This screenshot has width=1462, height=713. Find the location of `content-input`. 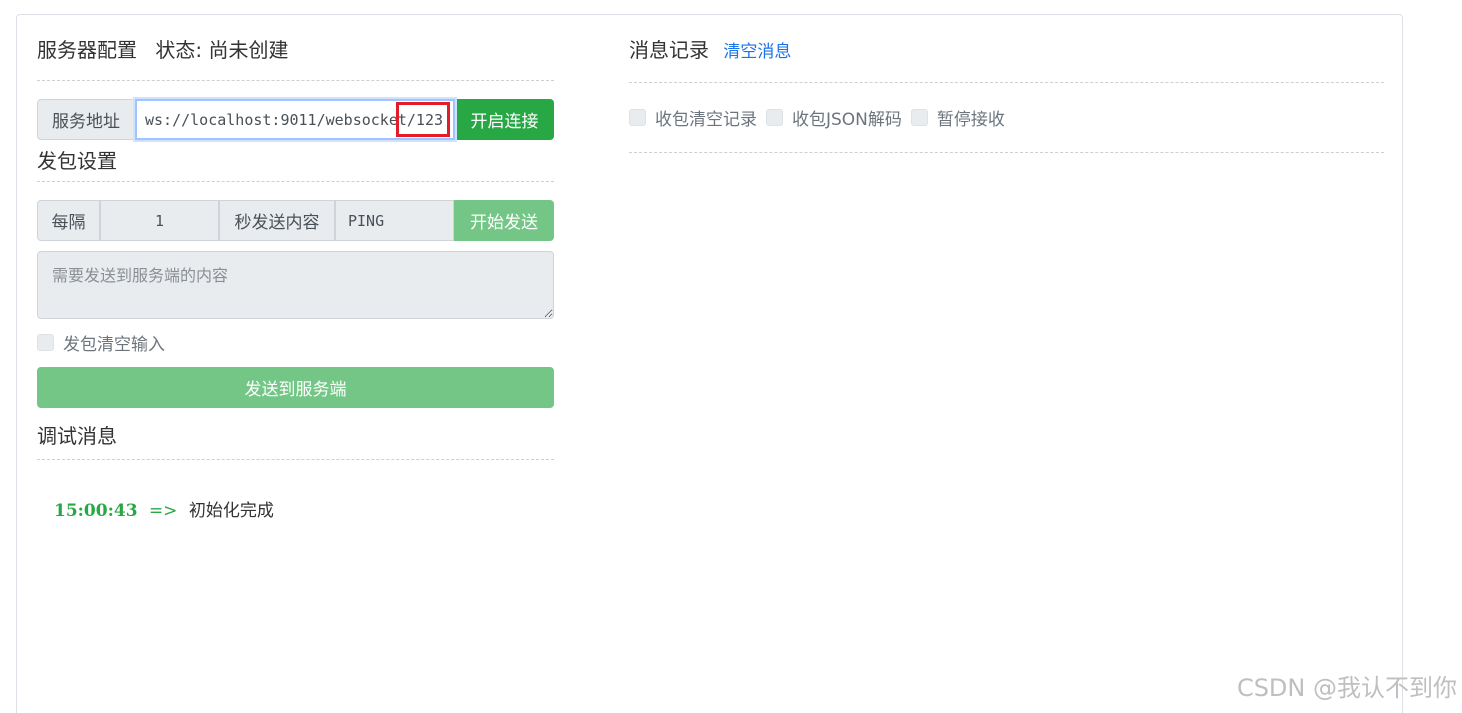

content-input is located at coordinates (394, 220).